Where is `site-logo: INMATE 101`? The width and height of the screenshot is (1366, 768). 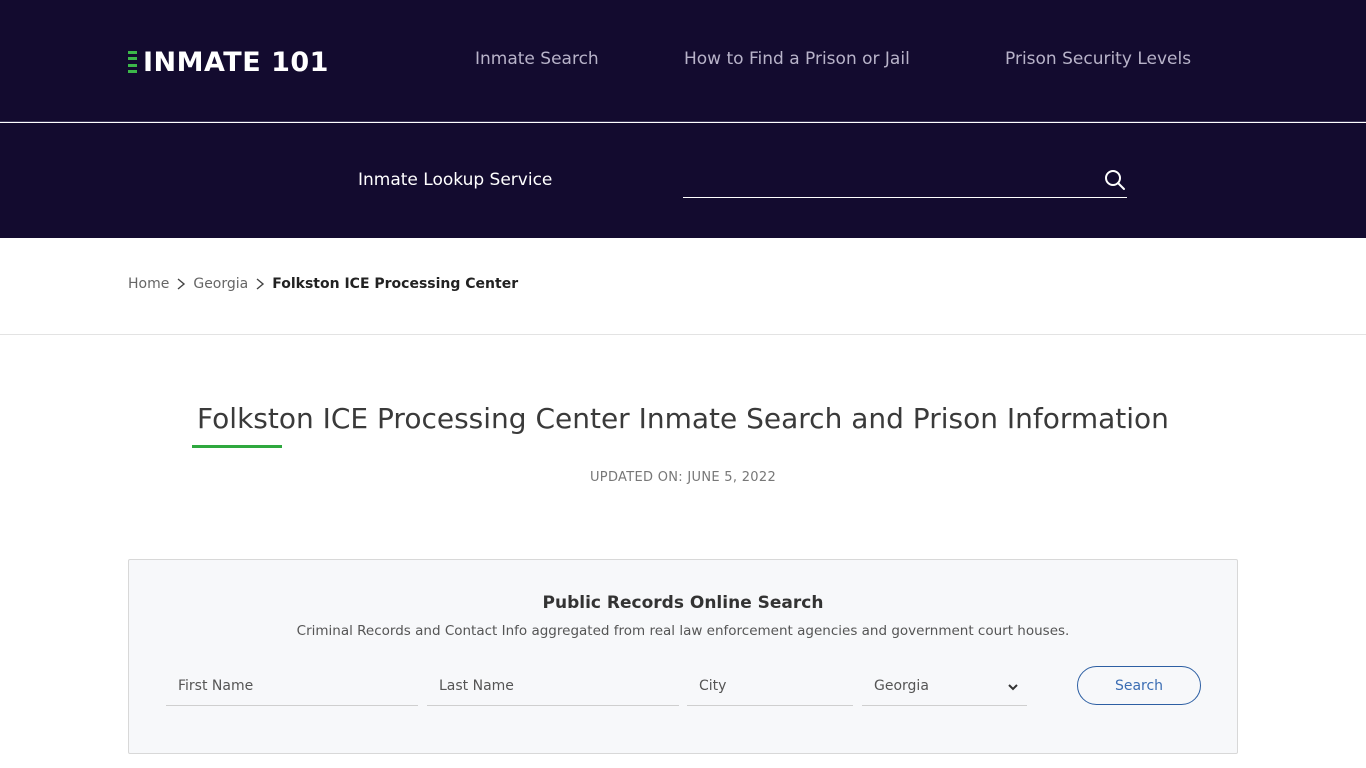
site-logo: INMATE 101 is located at coordinates (228, 62).